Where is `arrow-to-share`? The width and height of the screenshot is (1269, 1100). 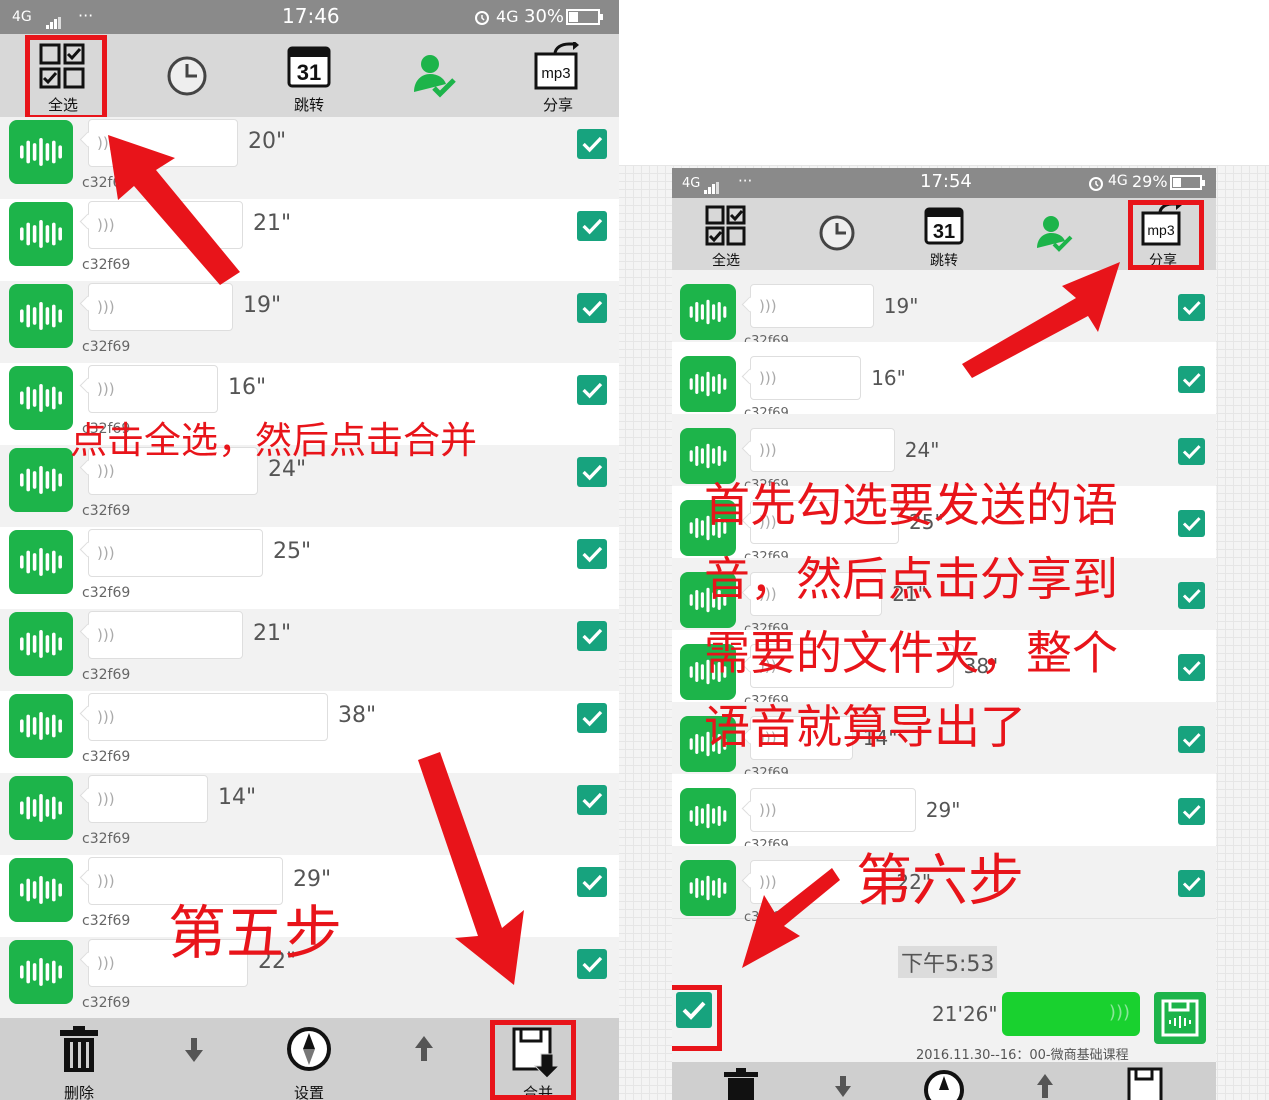 arrow-to-share is located at coordinates (1041, 320).